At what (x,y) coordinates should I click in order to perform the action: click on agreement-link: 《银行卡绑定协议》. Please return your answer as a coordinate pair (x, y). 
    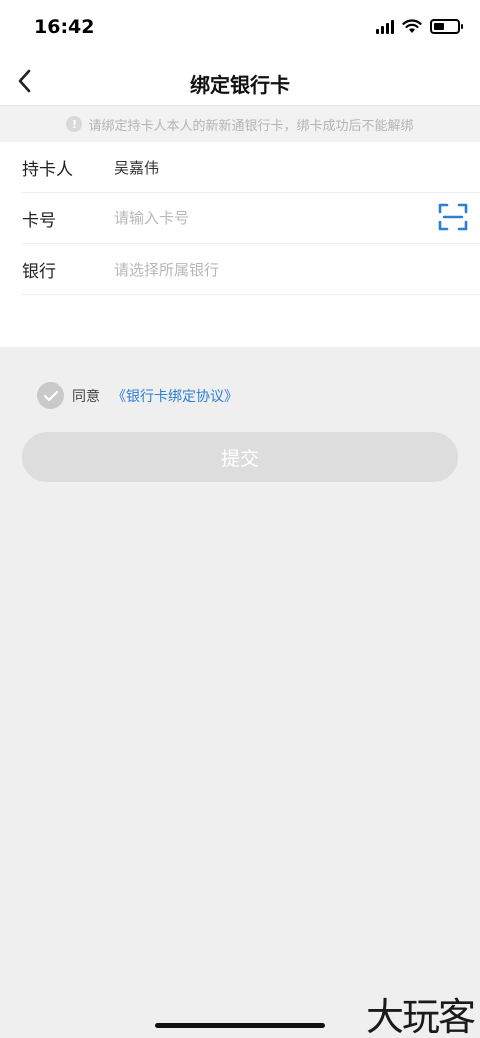
    Looking at the image, I should click on (175, 396).